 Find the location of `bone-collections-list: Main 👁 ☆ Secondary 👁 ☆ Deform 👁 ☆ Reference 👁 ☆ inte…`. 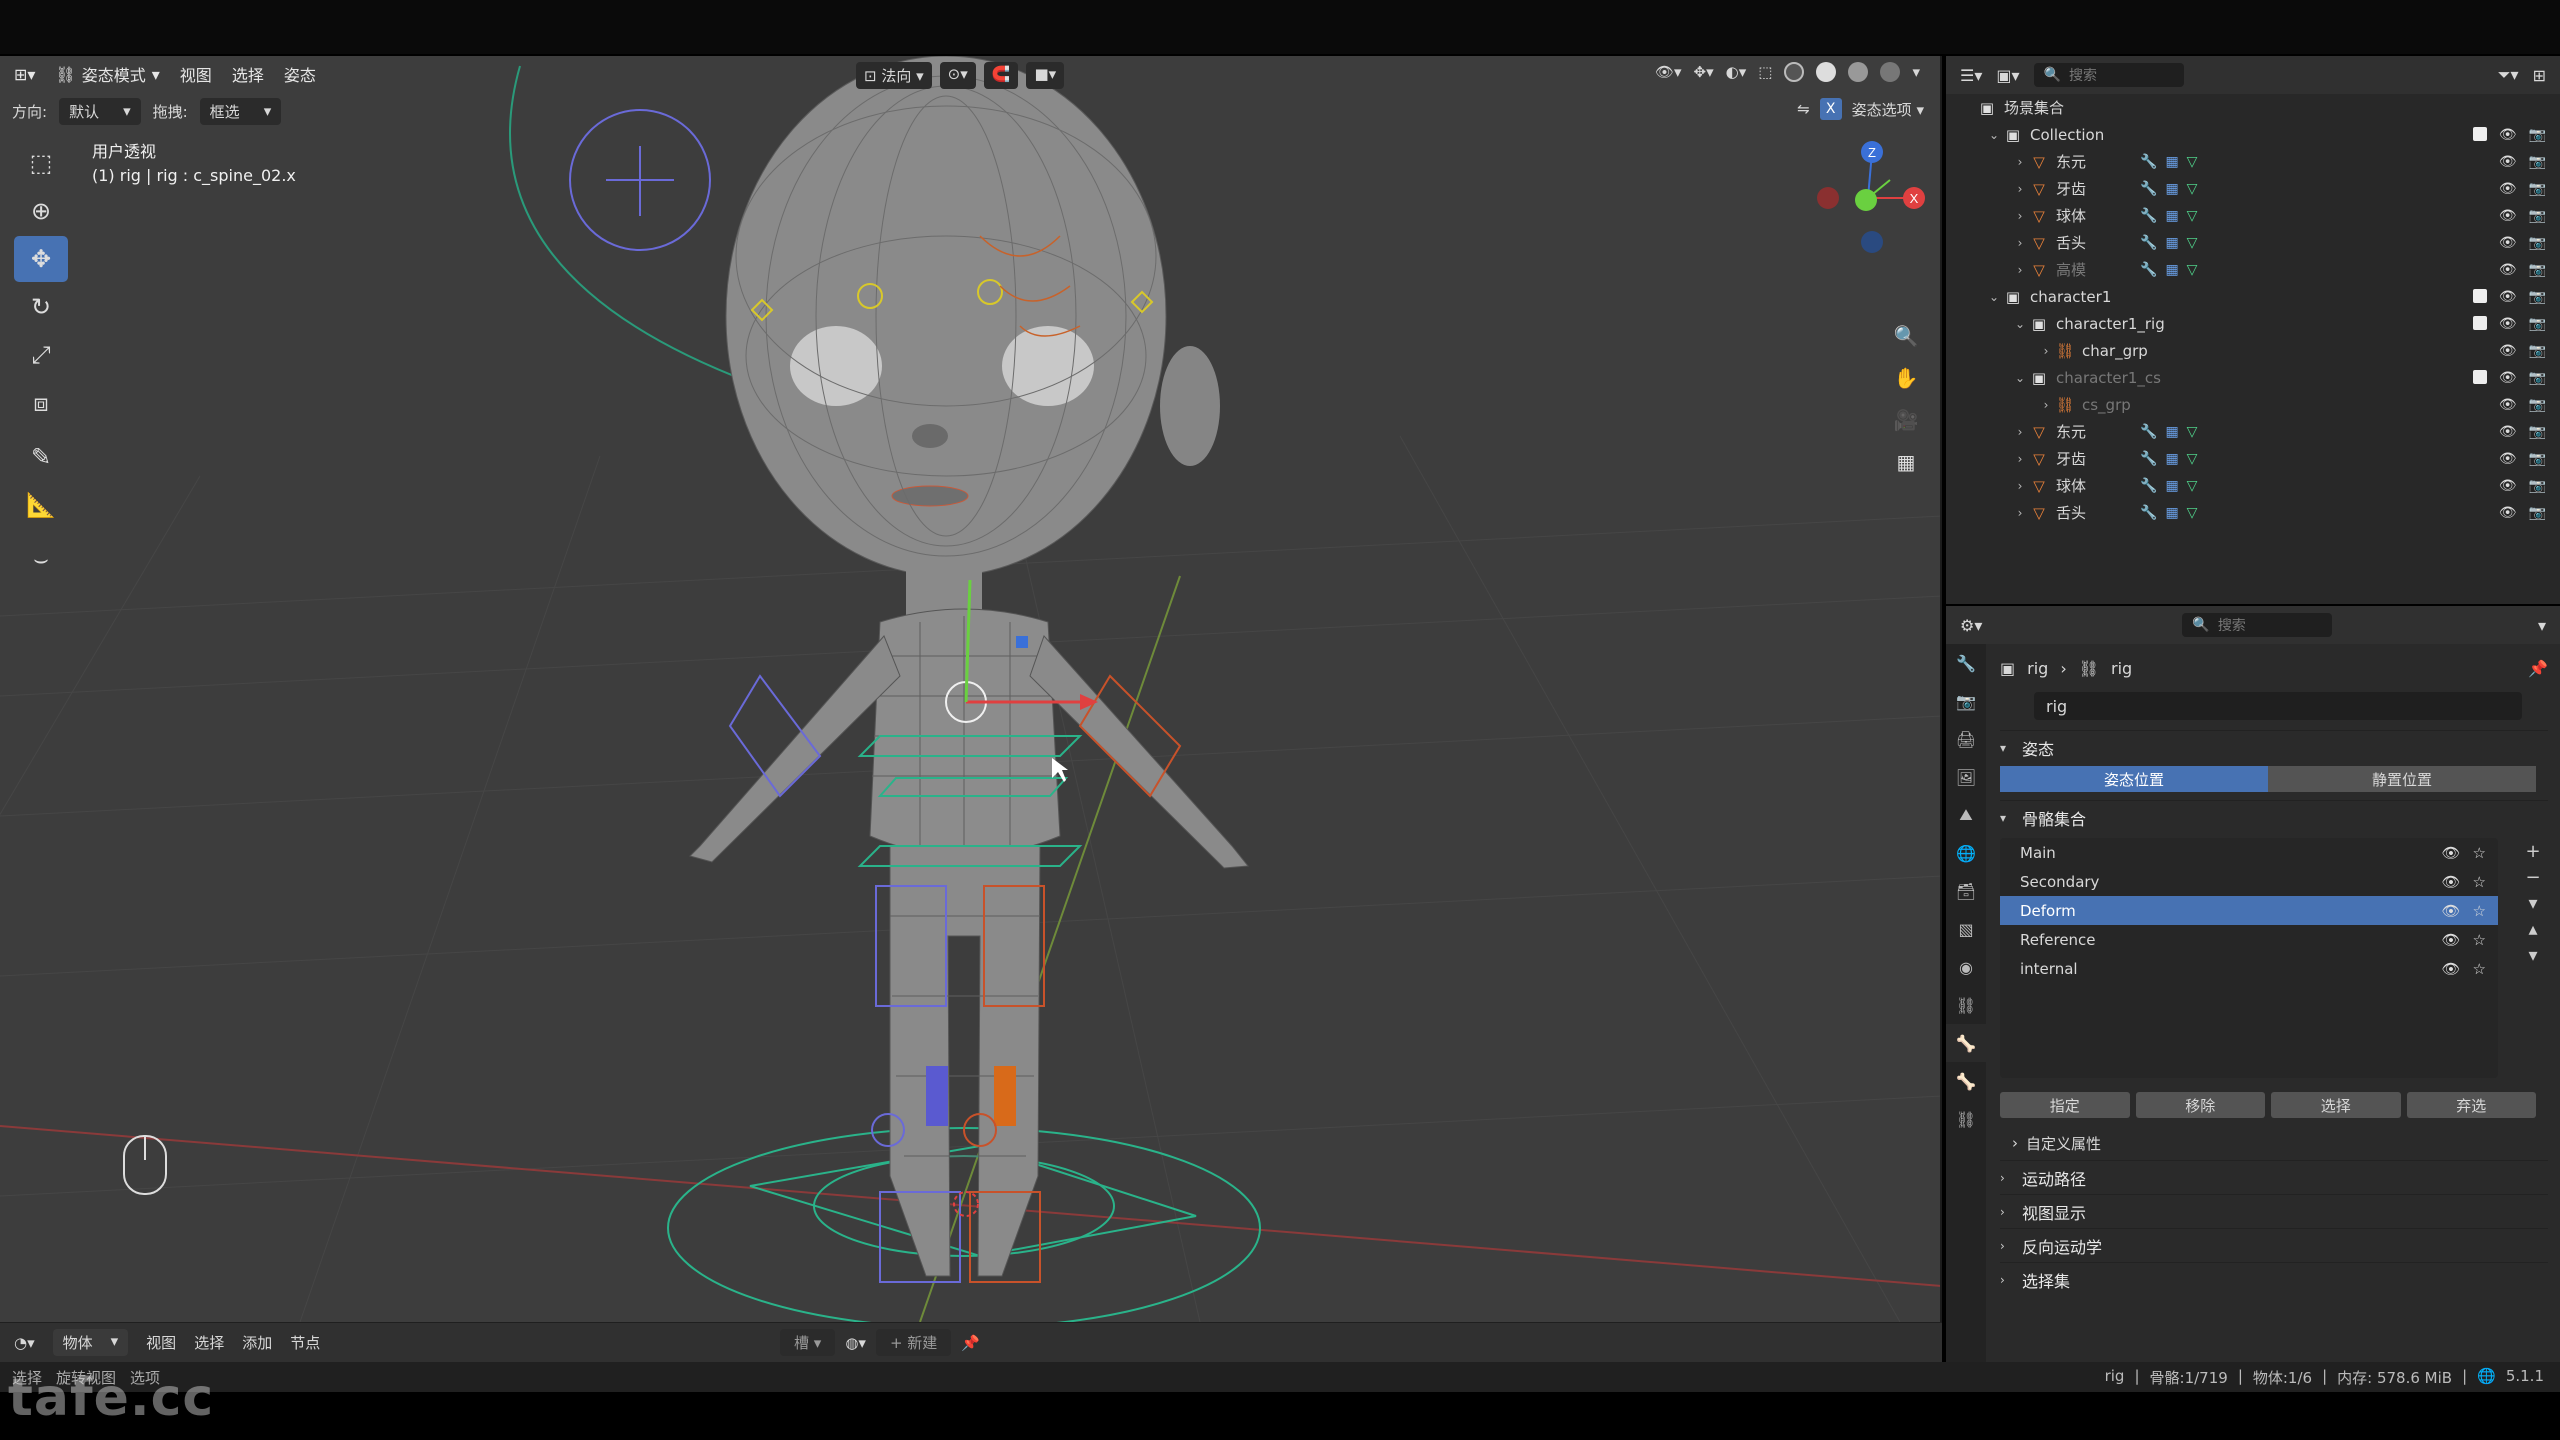

bone-collections-list: Main 👁 ☆ Secondary 👁 ☆ Deform 👁 ☆ Reference 👁 ☆ inte… is located at coordinates (2249, 958).